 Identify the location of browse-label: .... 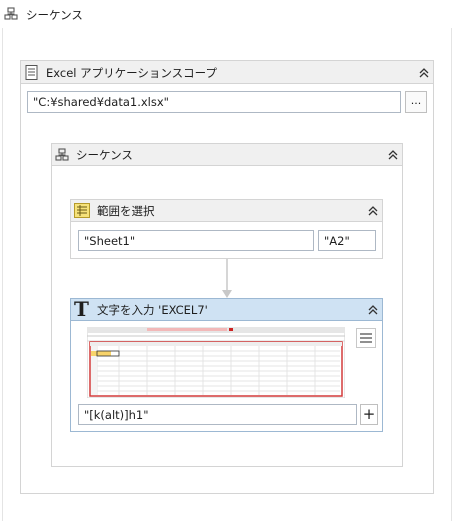
(416, 100).